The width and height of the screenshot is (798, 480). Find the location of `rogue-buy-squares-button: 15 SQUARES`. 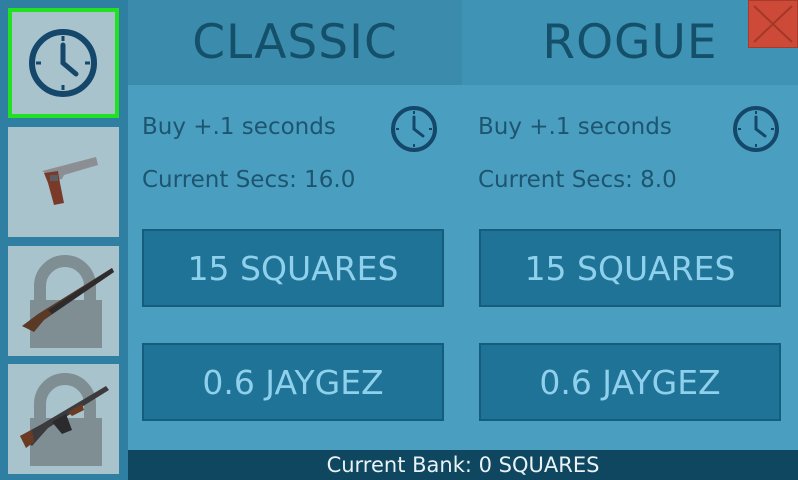

rogue-buy-squares-button: 15 SQUARES is located at coordinates (630, 268).